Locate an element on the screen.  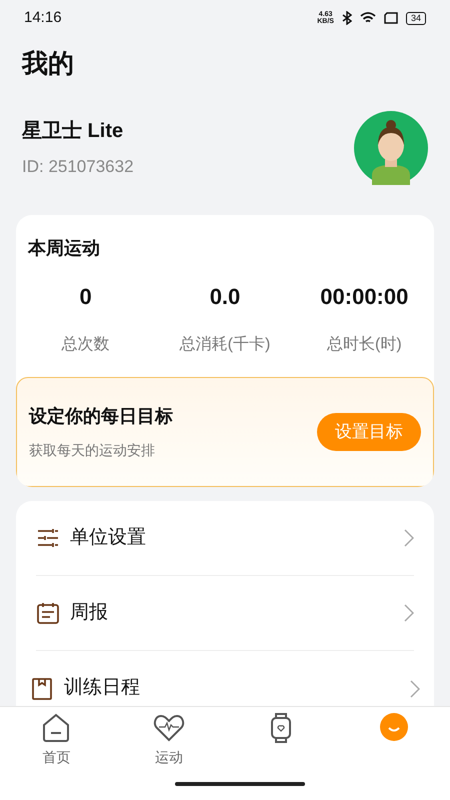
stat-value: 0.0 is located at coordinates (225, 297).